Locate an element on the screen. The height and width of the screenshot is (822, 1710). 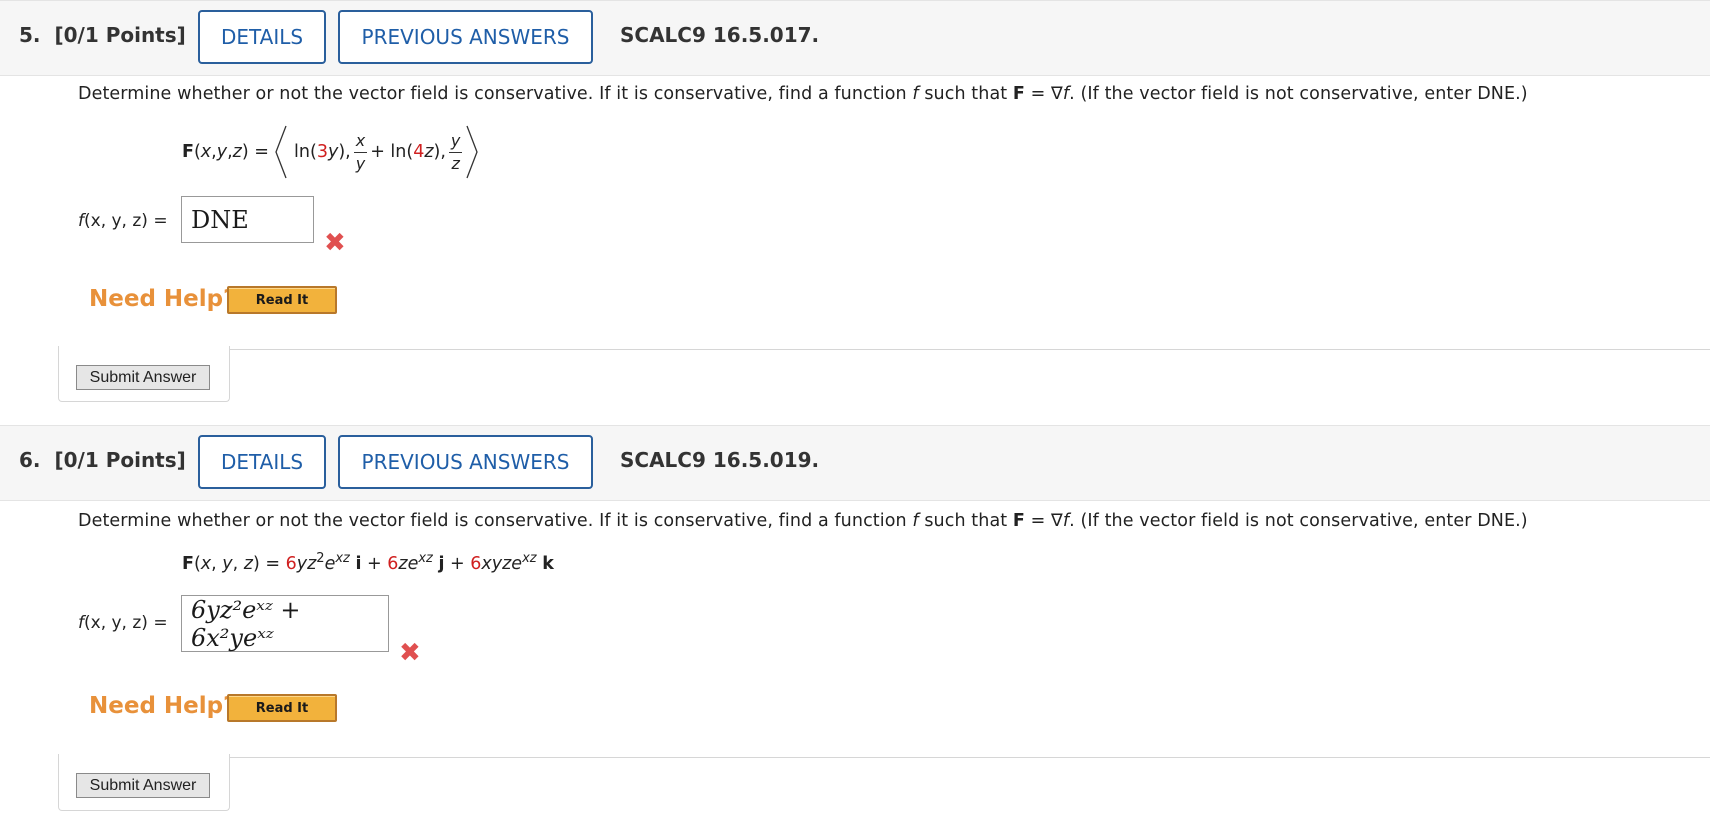
answer-input: DNE is located at coordinates (247, 219).